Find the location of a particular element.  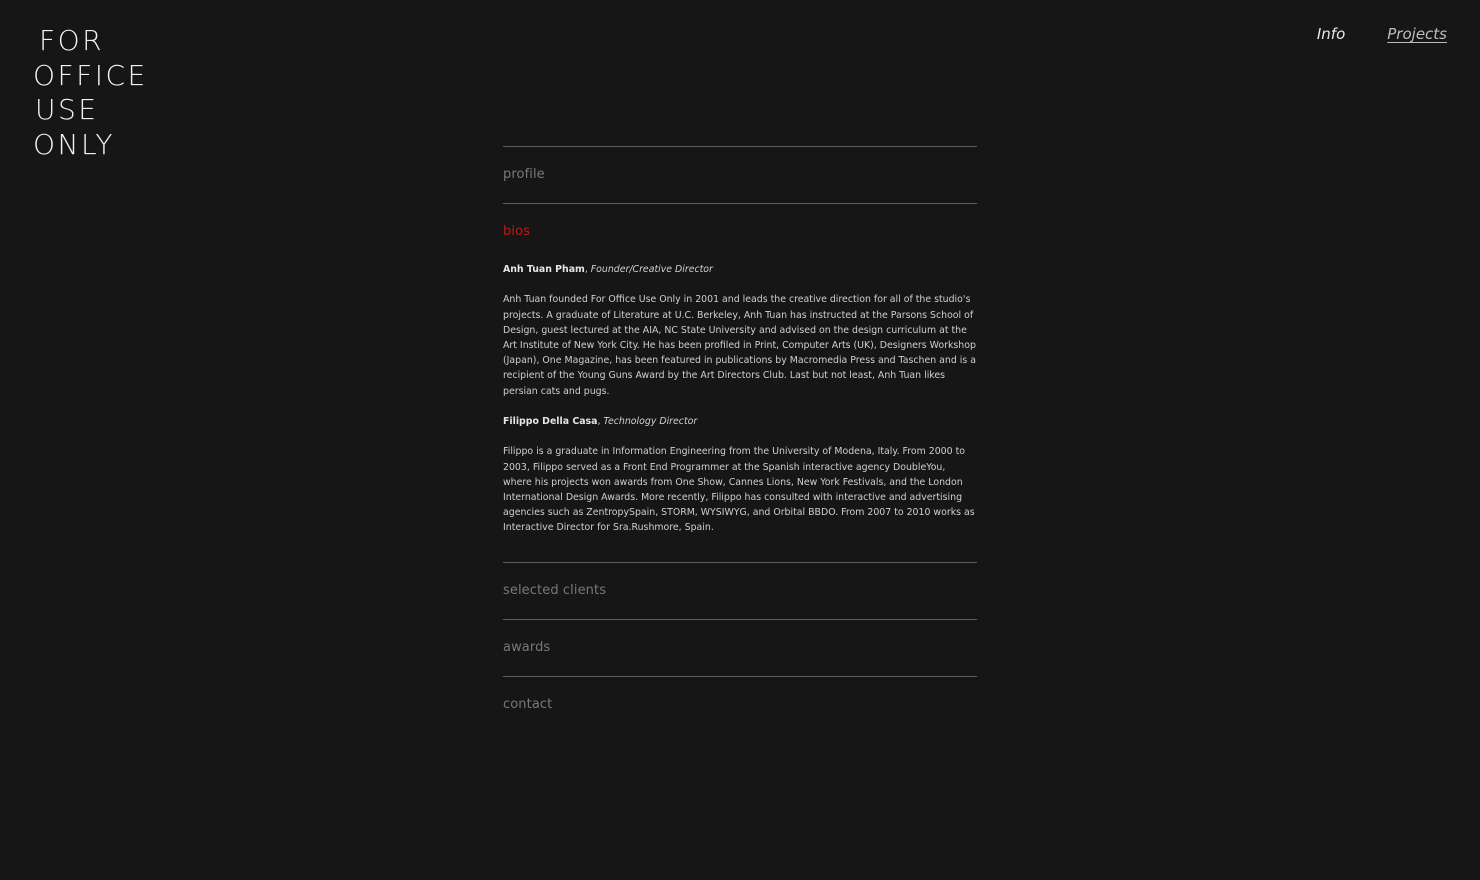

nav-info-link: Info is located at coordinates (1331, 34).